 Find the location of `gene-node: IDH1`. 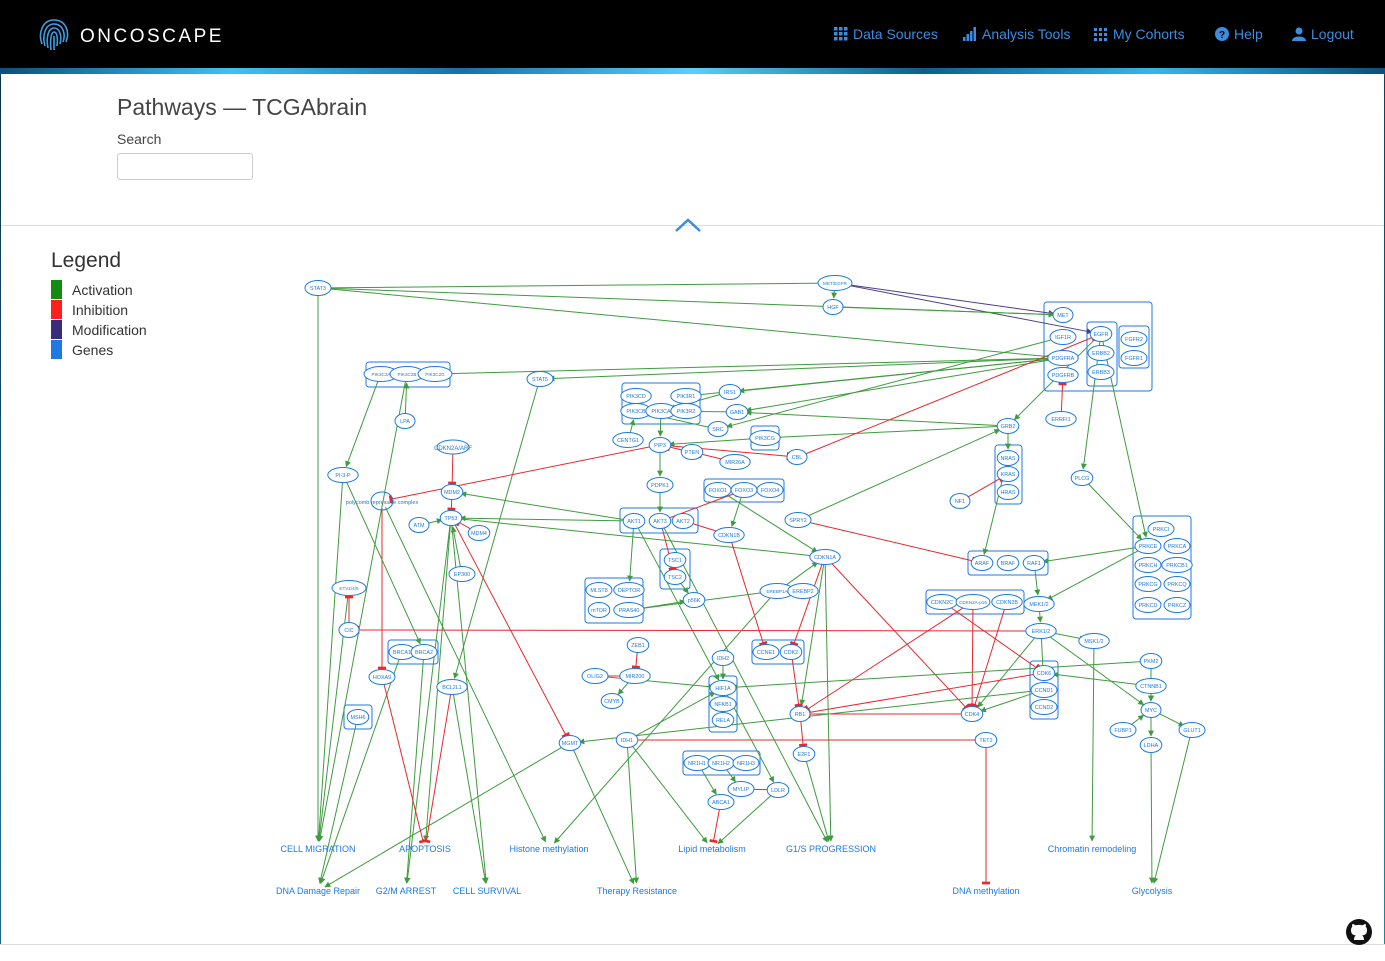

gene-node: IDH1 is located at coordinates (627, 740).